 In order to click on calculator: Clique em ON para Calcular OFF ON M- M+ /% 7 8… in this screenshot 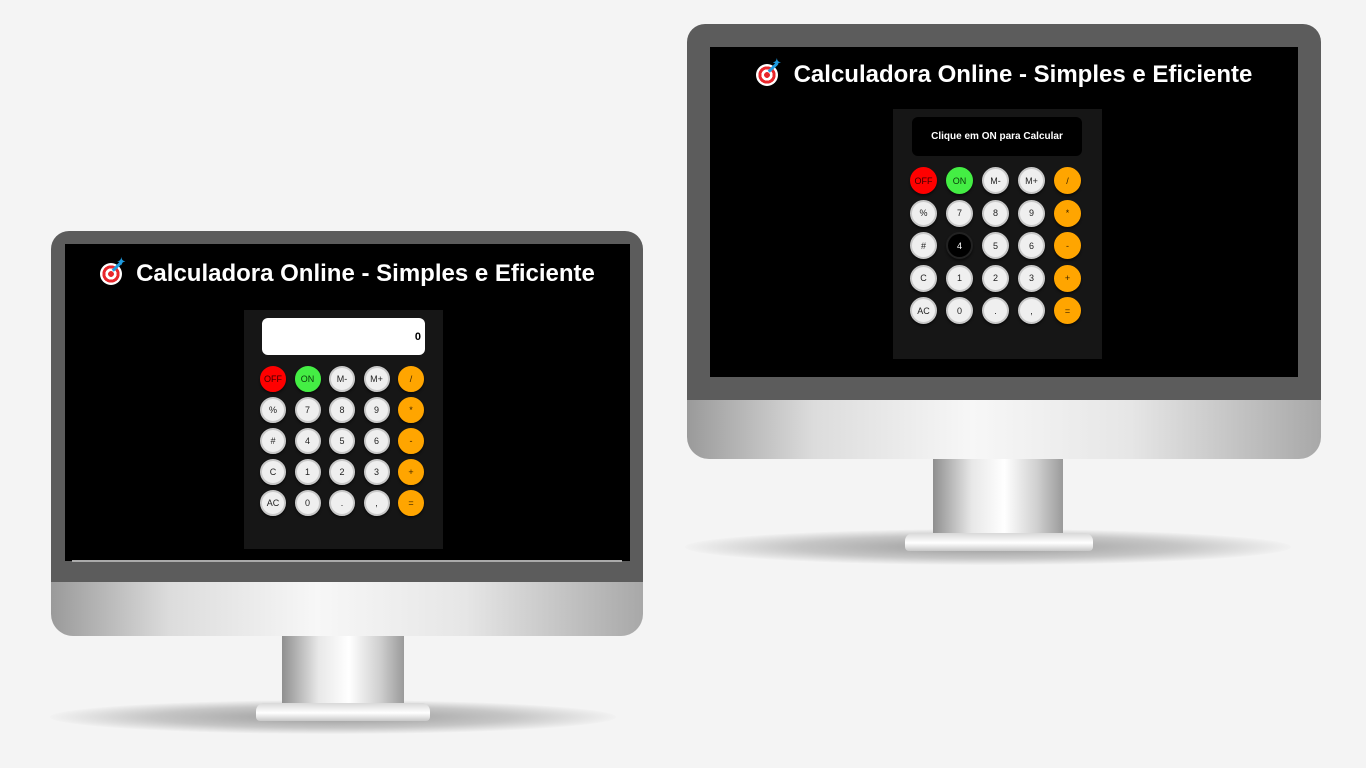, I will do `click(997, 234)`.